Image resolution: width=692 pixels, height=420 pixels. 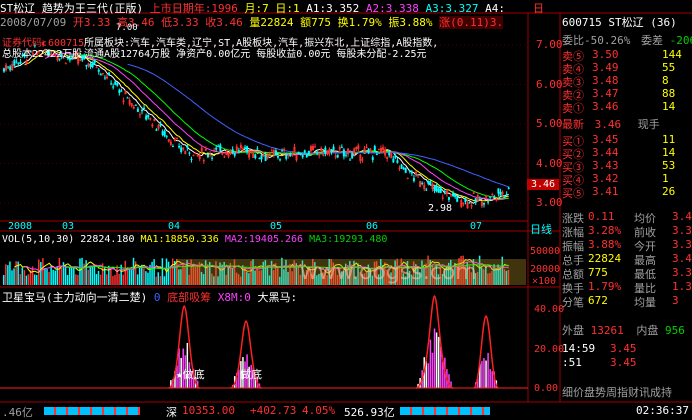 What do you see at coordinates (541, 229) in the screenshot?
I see `period-label: 日线` at bounding box center [541, 229].